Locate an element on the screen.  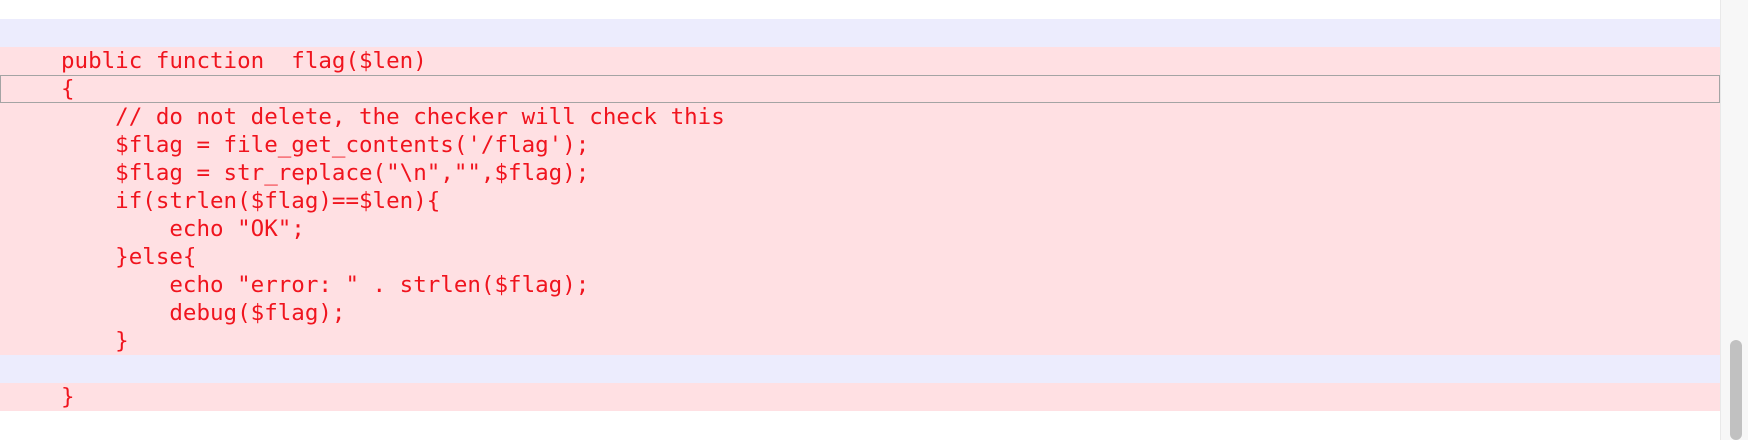
code-line-text: $flag = str_replace("\n","",$flag); is located at coordinates (325, 173).